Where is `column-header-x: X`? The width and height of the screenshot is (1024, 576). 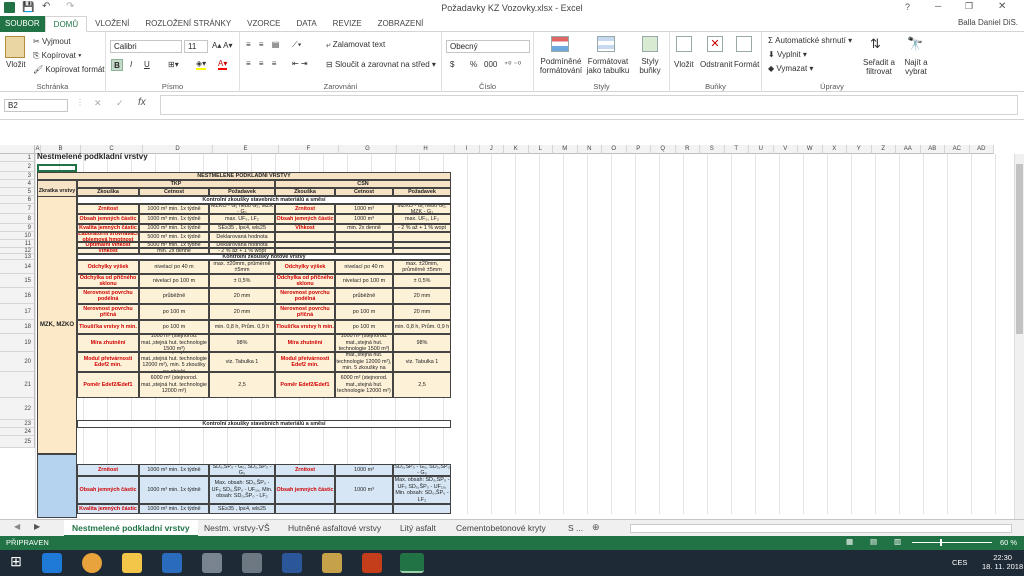 column-header-x: X is located at coordinates (834, 149).